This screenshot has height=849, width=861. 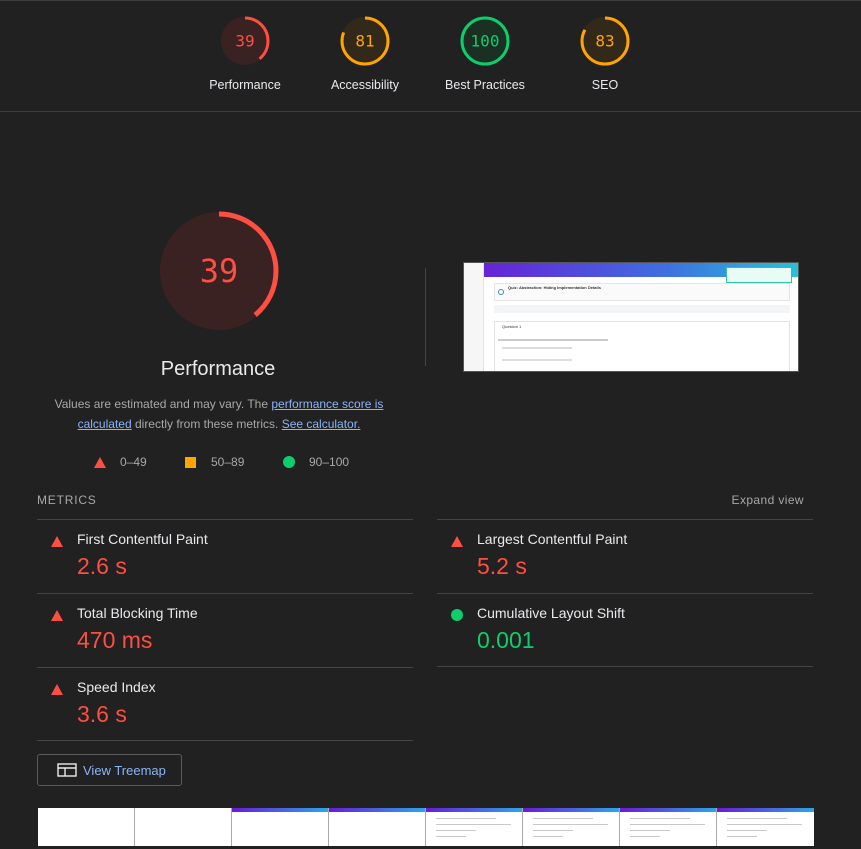 I want to click on gauge-ring: 83, so click(x=605, y=41).